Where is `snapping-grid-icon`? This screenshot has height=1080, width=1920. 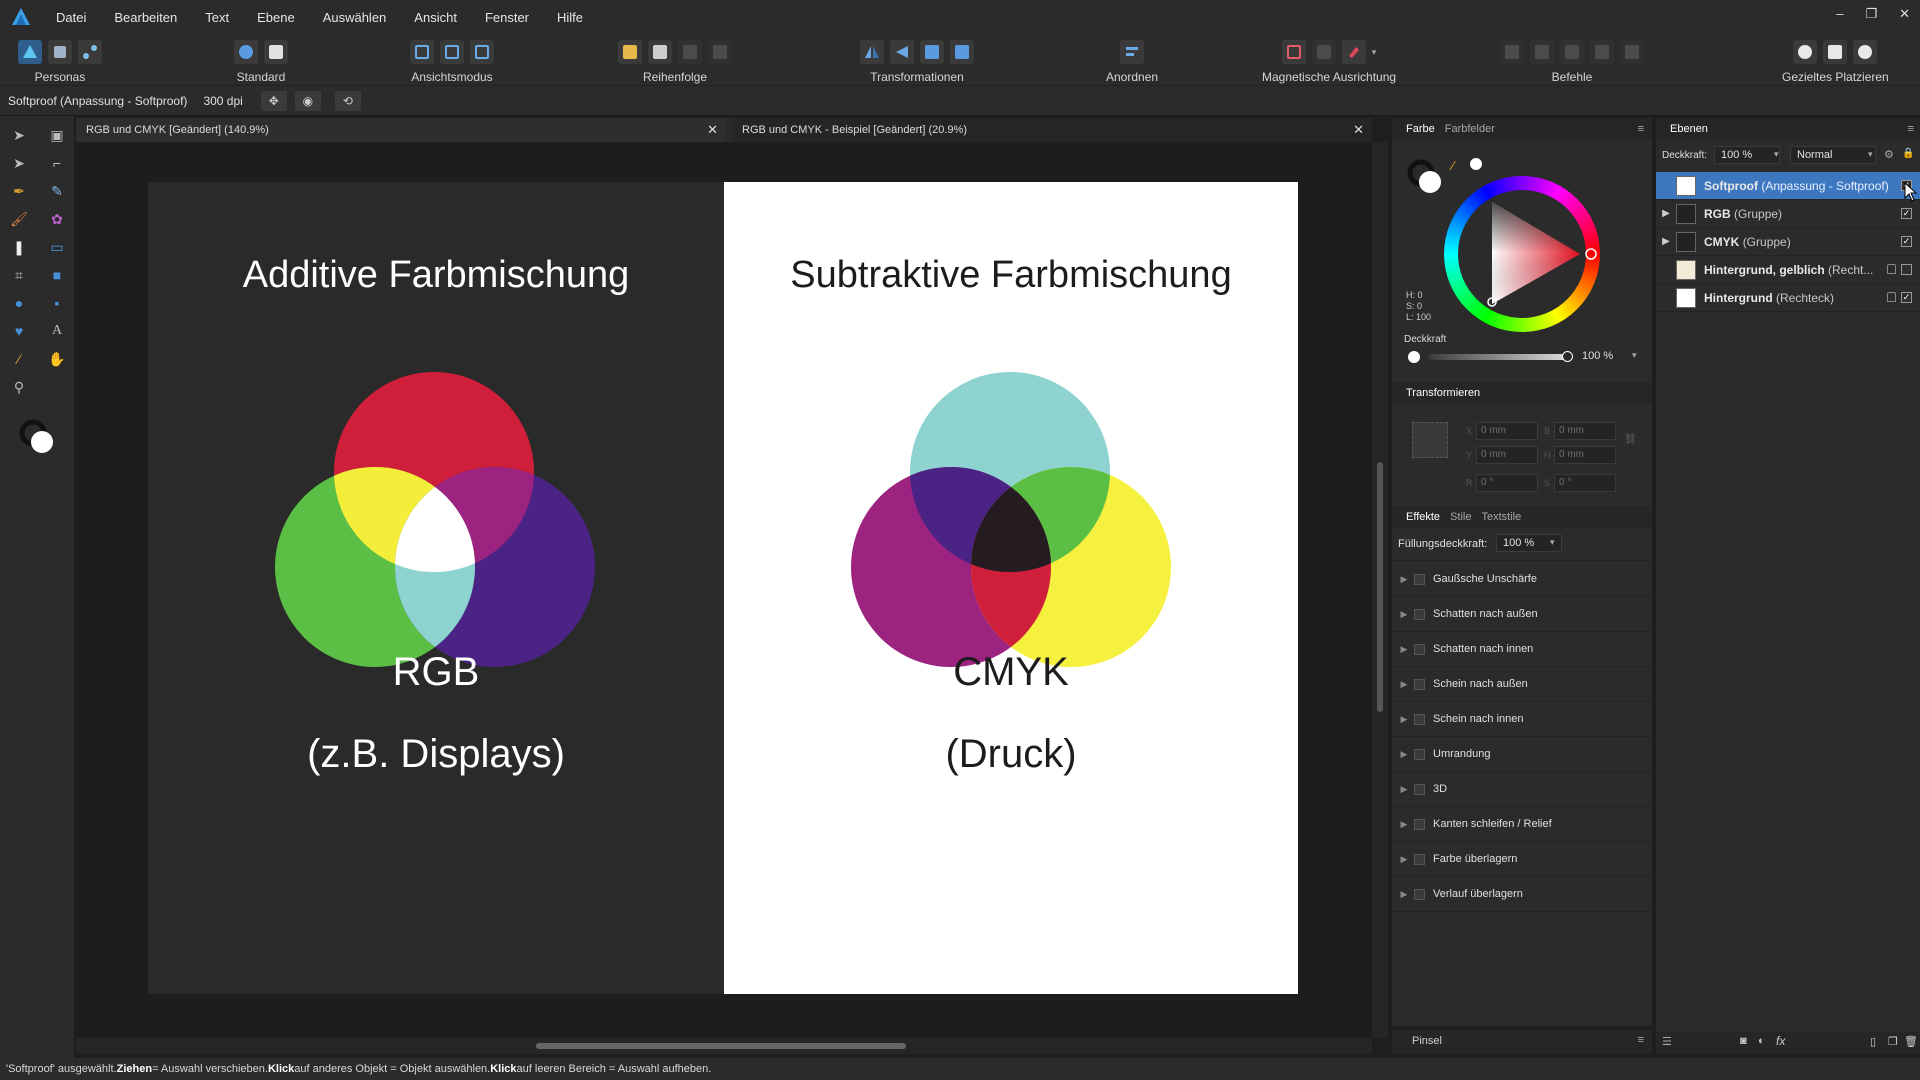
snapping-grid-icon is located at coordinates (1293, 52).